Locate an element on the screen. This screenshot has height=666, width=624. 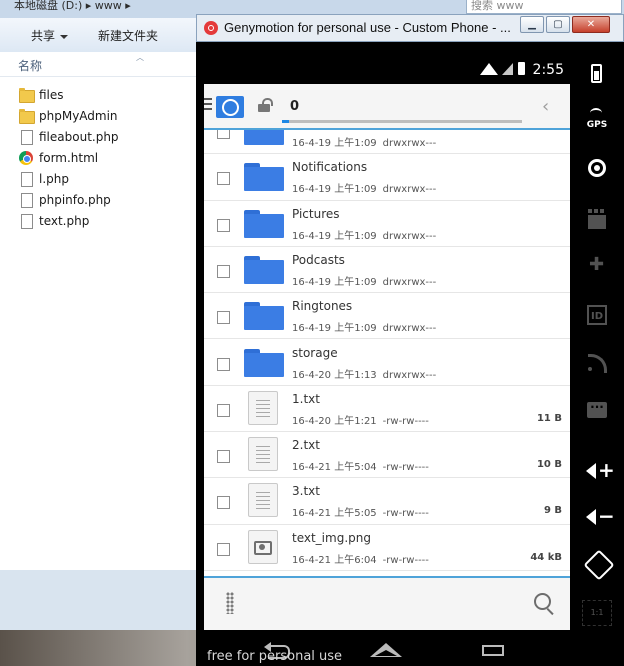
volume-down-icon is located at coordinates (598, 517).